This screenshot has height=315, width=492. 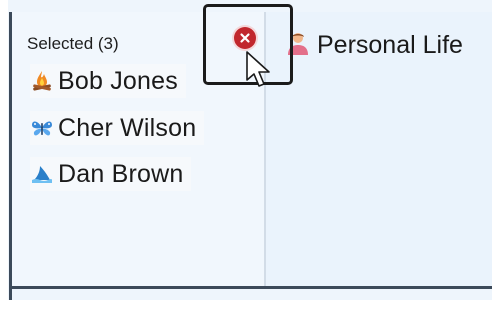 I want to click on person-item-dan-brown: Dan Brown, so click(x=111, y=174).